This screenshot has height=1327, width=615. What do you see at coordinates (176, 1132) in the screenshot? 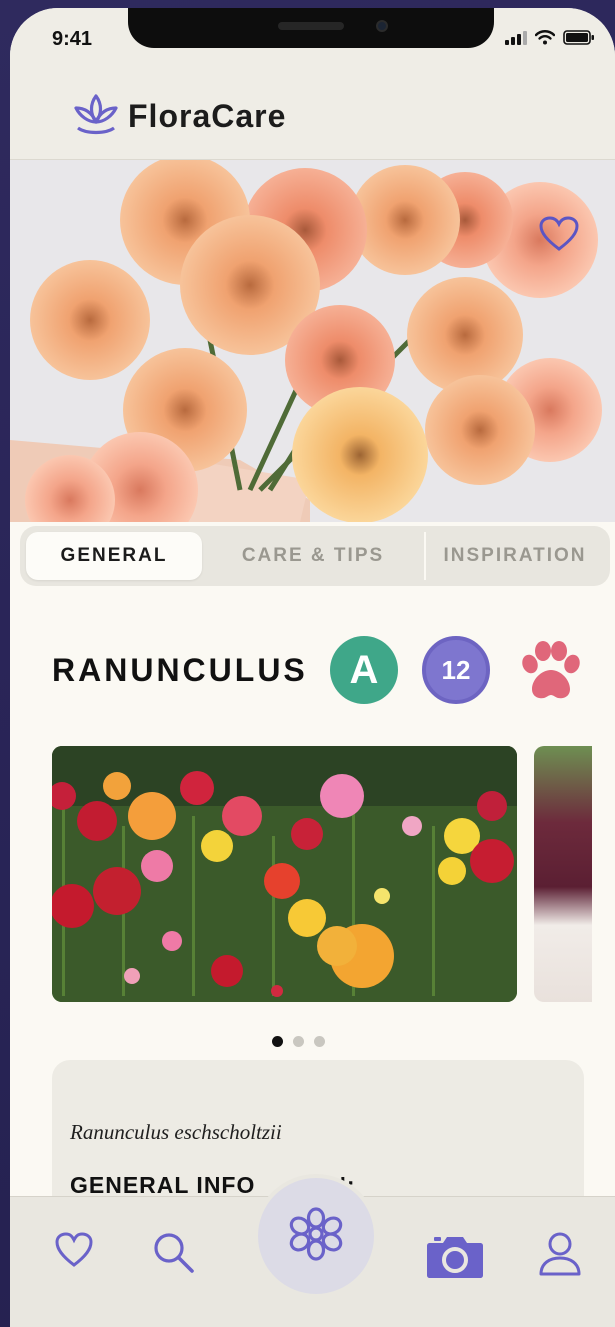
I see `scientific-name: Ranunculus eschscholtzii` at bounding box center [176, 1132].